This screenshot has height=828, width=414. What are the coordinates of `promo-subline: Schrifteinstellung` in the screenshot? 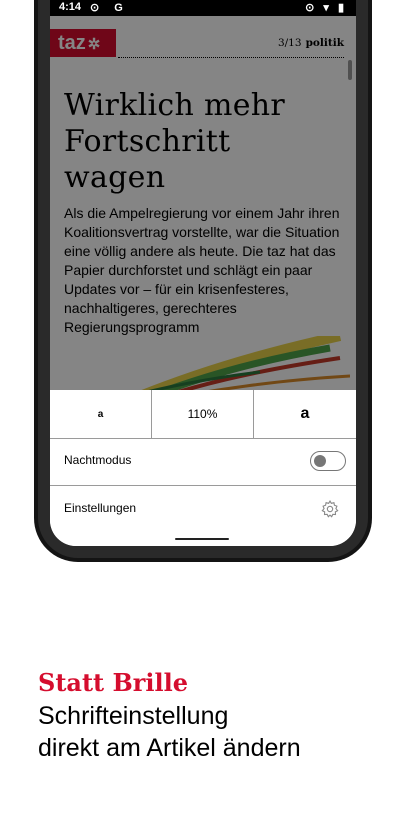 It's located at (133, 716).